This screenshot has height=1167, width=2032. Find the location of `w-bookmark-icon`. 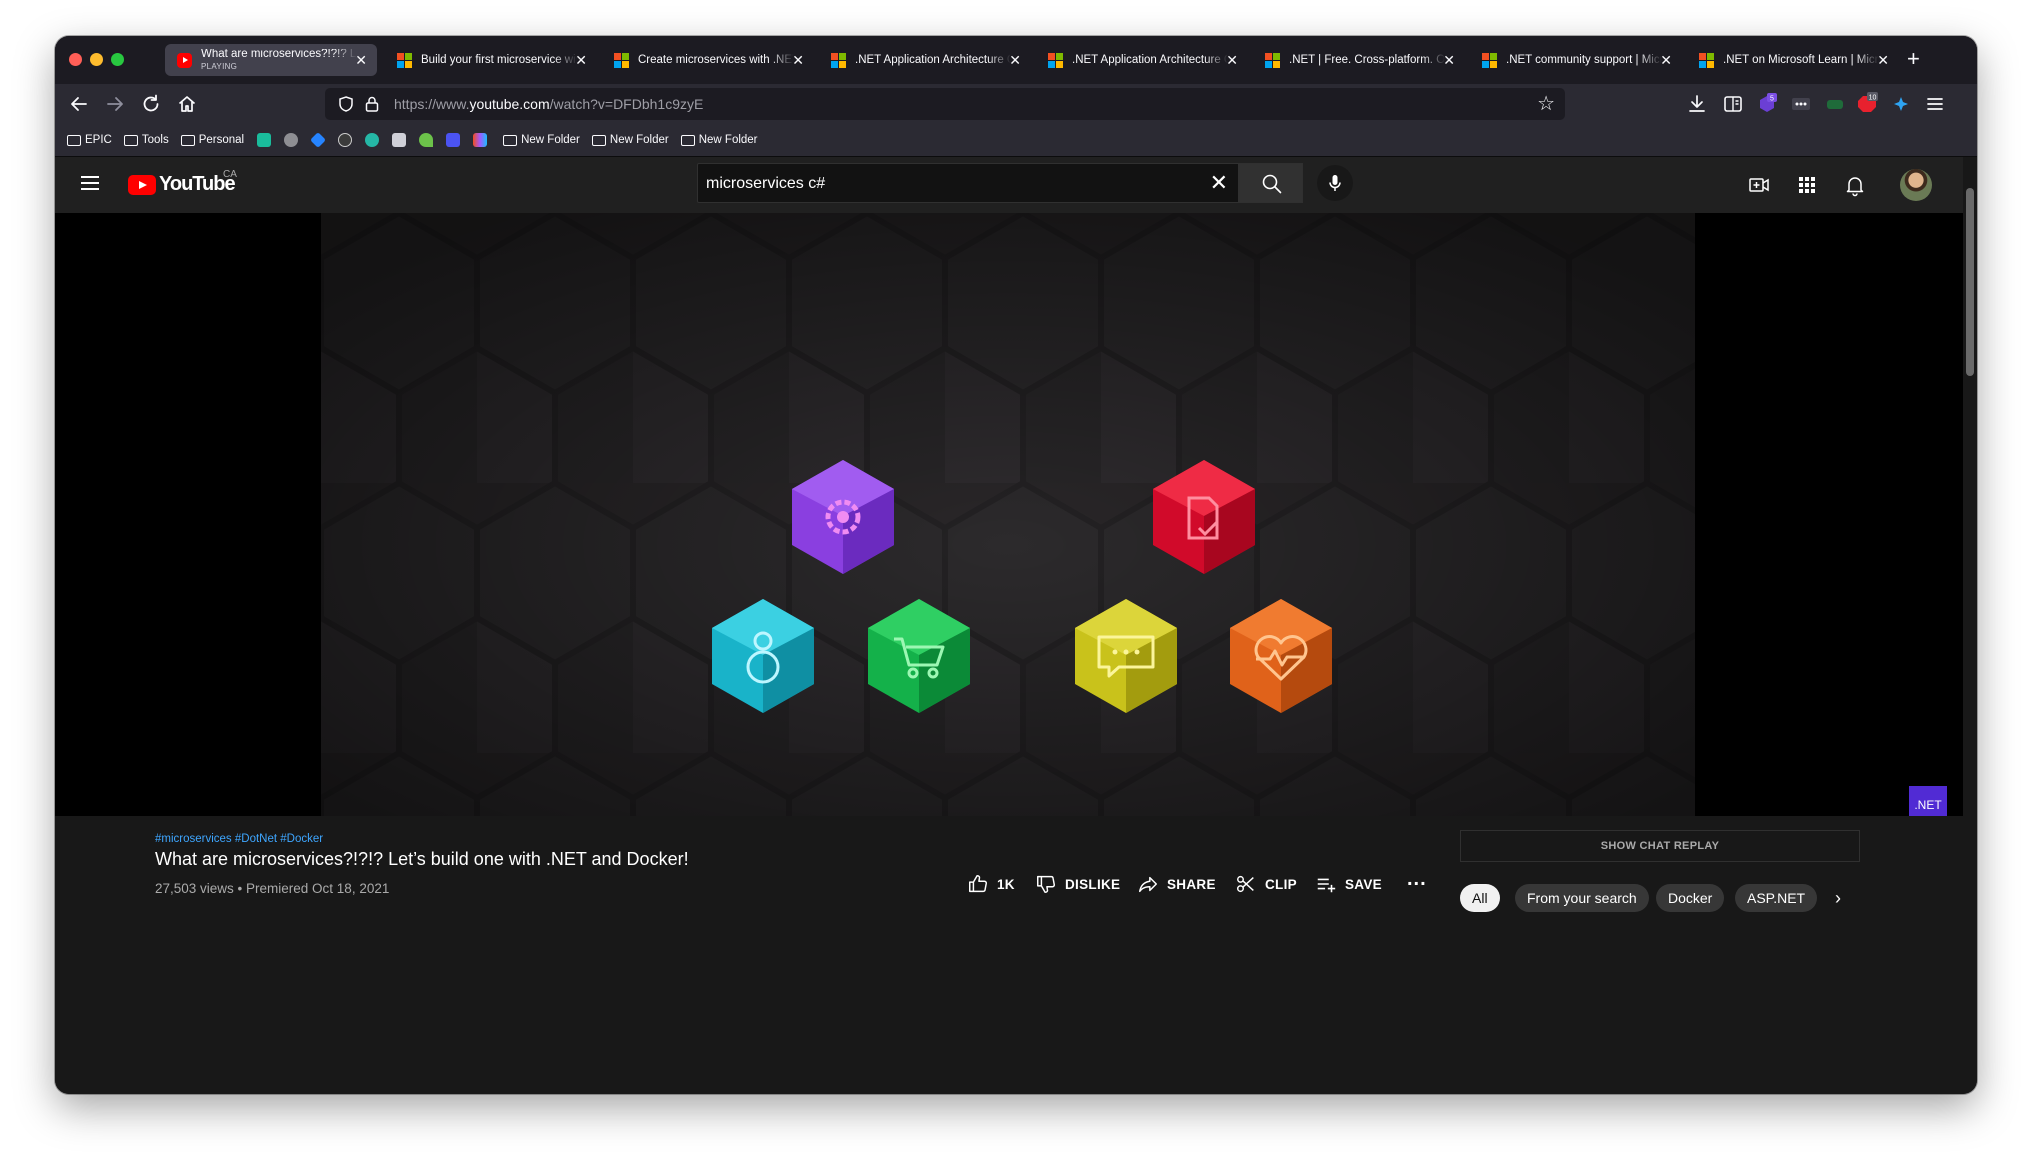

w-bookmark-icon is located at coordinates (453, 140).